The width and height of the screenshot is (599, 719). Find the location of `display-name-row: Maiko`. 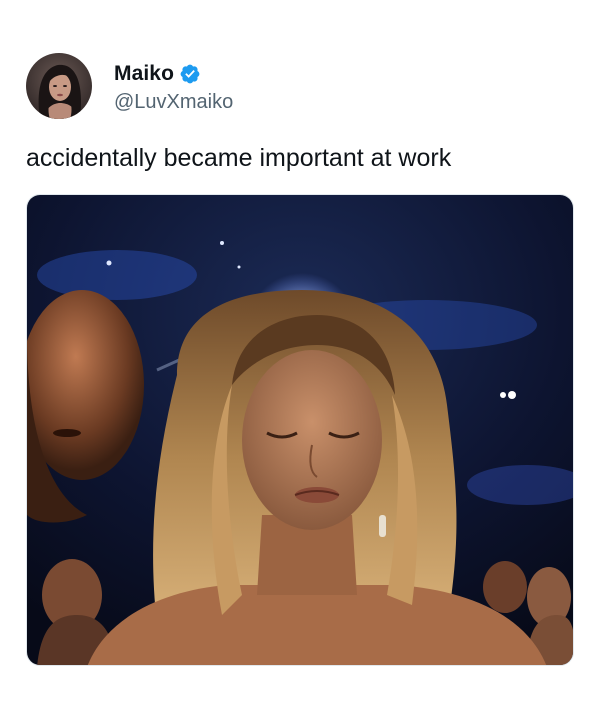

display-name-row: Maiko is located at coordinates (173, 74).